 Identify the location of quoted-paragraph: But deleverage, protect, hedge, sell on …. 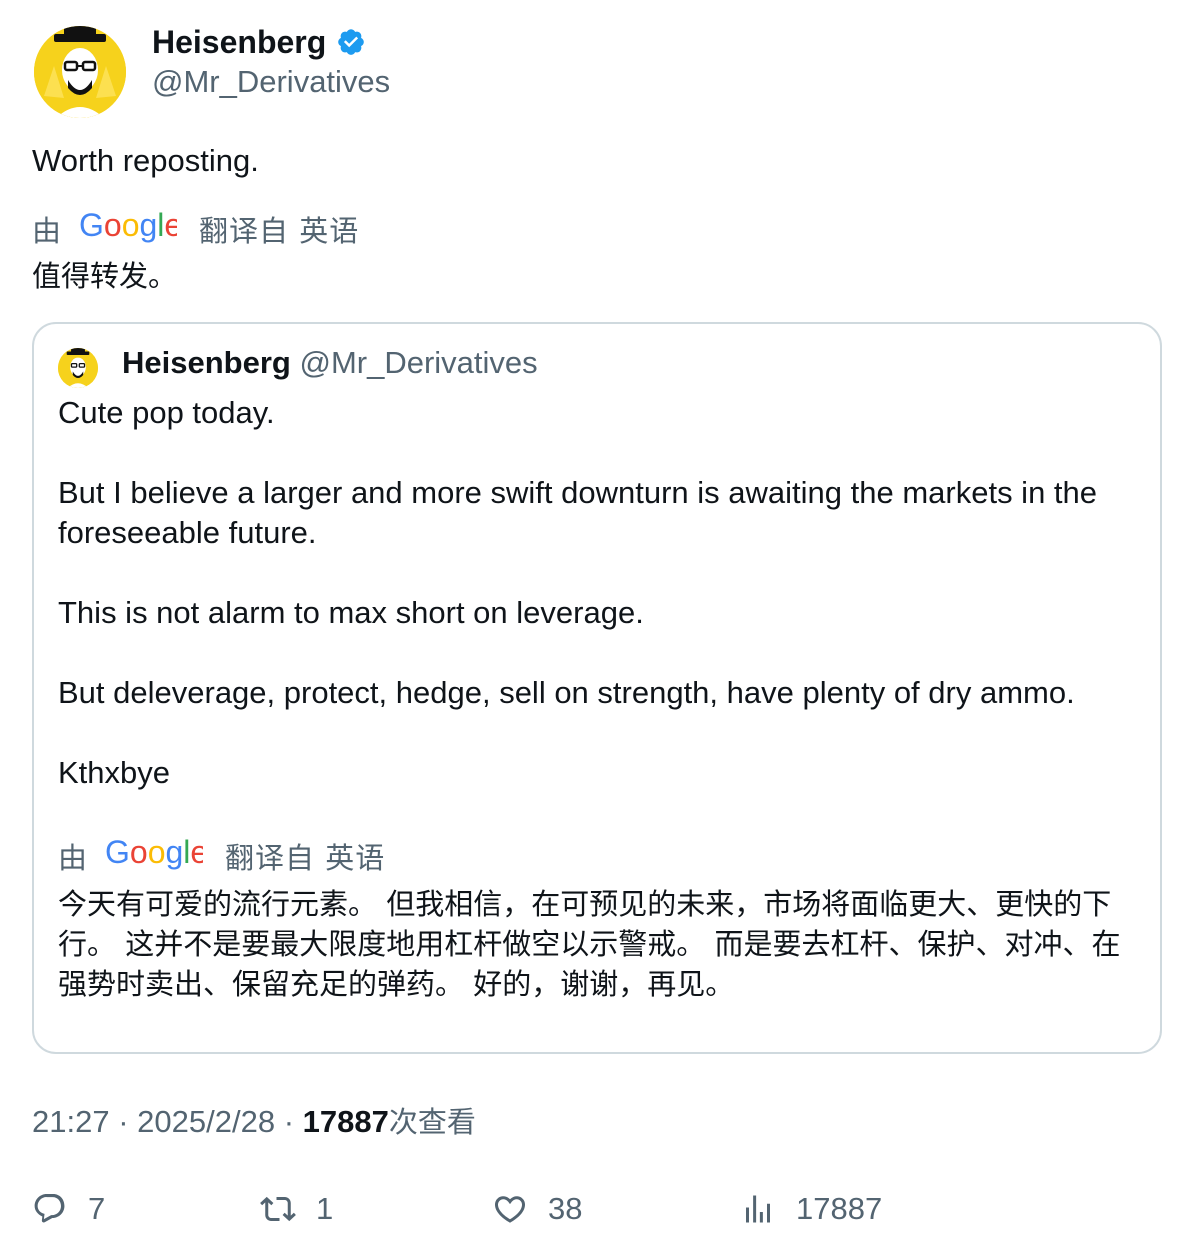
(566, 692).